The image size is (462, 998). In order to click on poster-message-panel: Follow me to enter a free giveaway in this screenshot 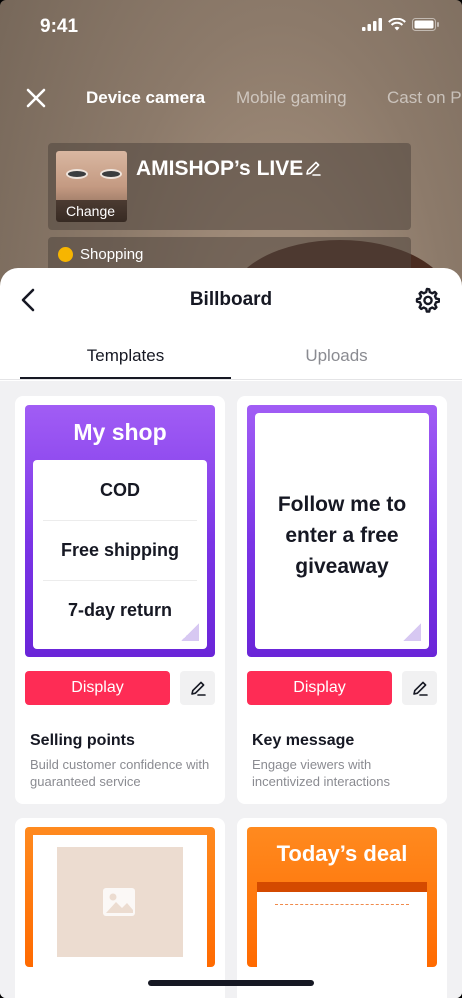, I will do `click(342, 531)`.